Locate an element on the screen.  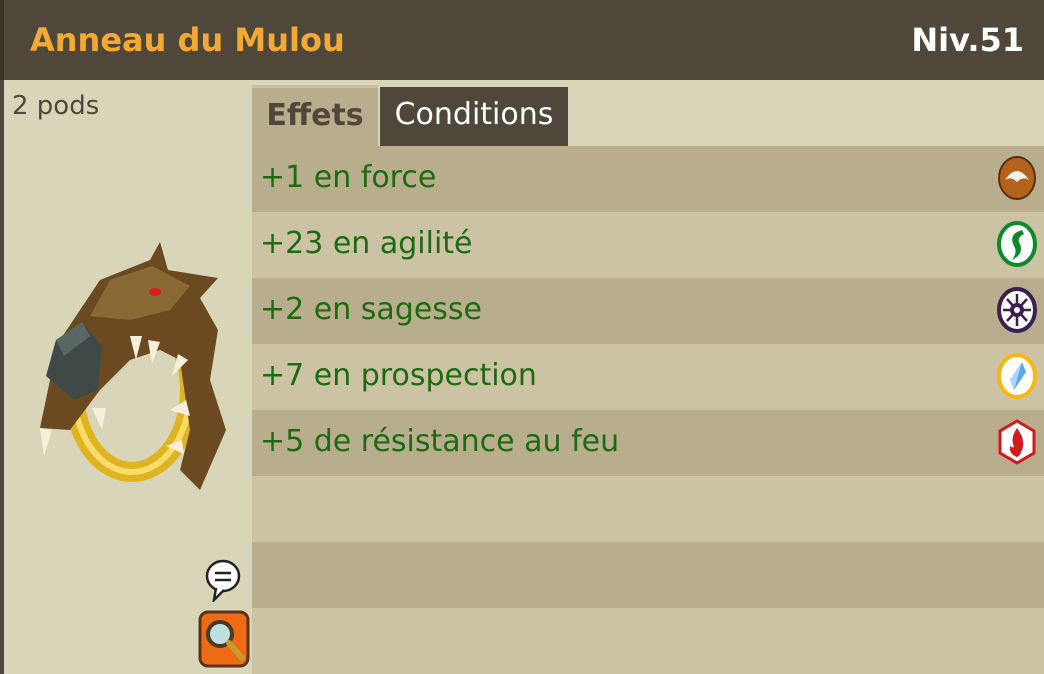
tab-effets: Effets is located at coordinates (315, 115).